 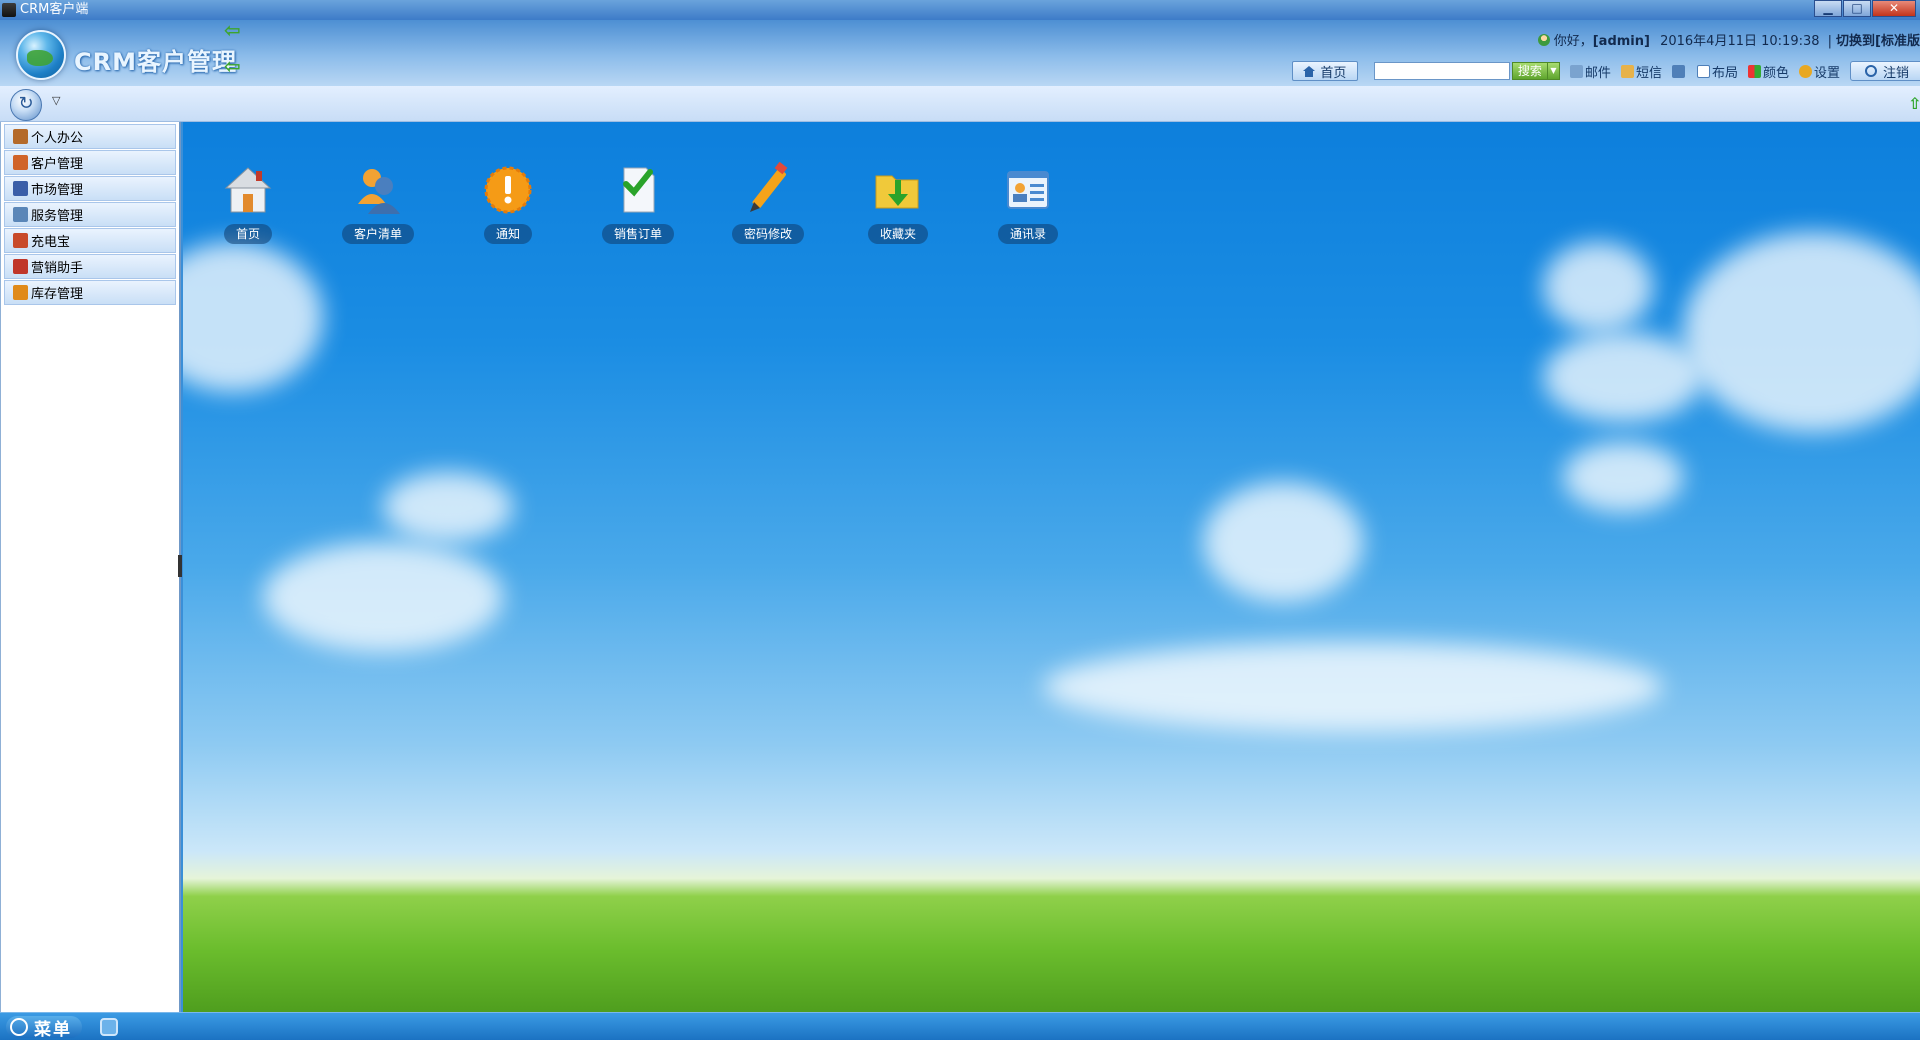 What do you see at coordinates (235, 66) in the screenshot?
I see `forward-arrow-icon: ⇦` at bounding box center [235, 66].